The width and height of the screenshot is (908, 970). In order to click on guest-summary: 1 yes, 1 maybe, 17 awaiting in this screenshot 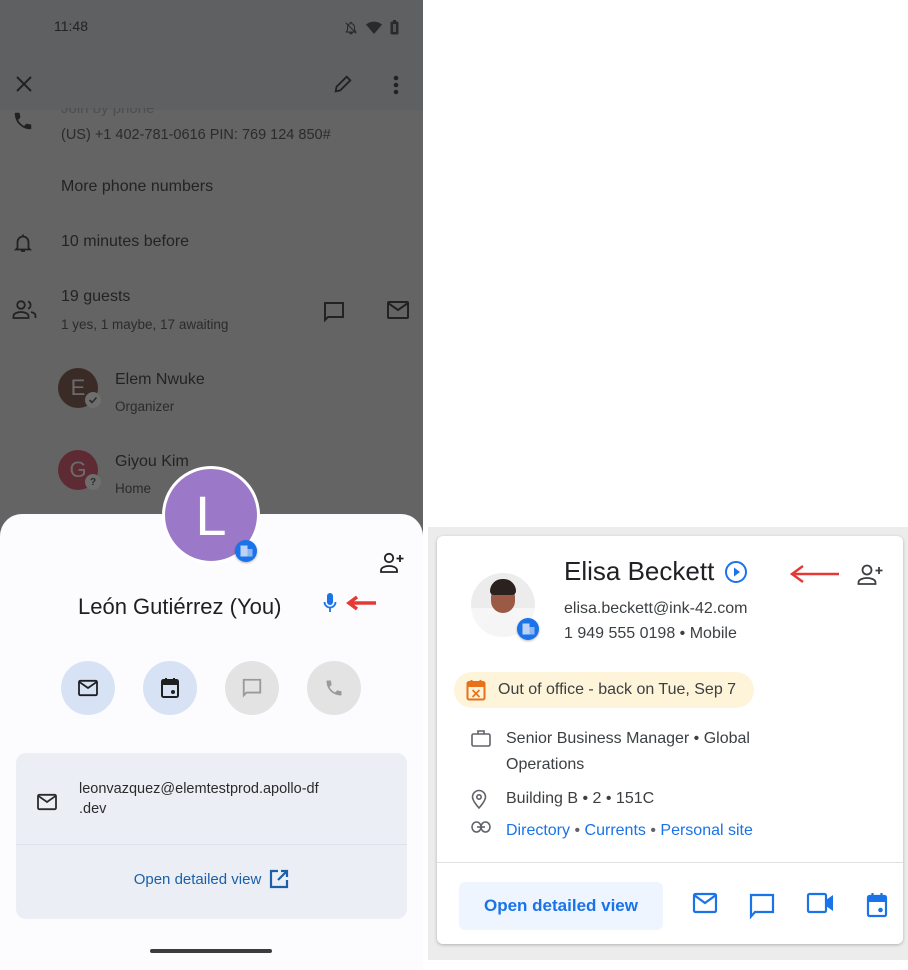, I will do `click(145, 324)`.